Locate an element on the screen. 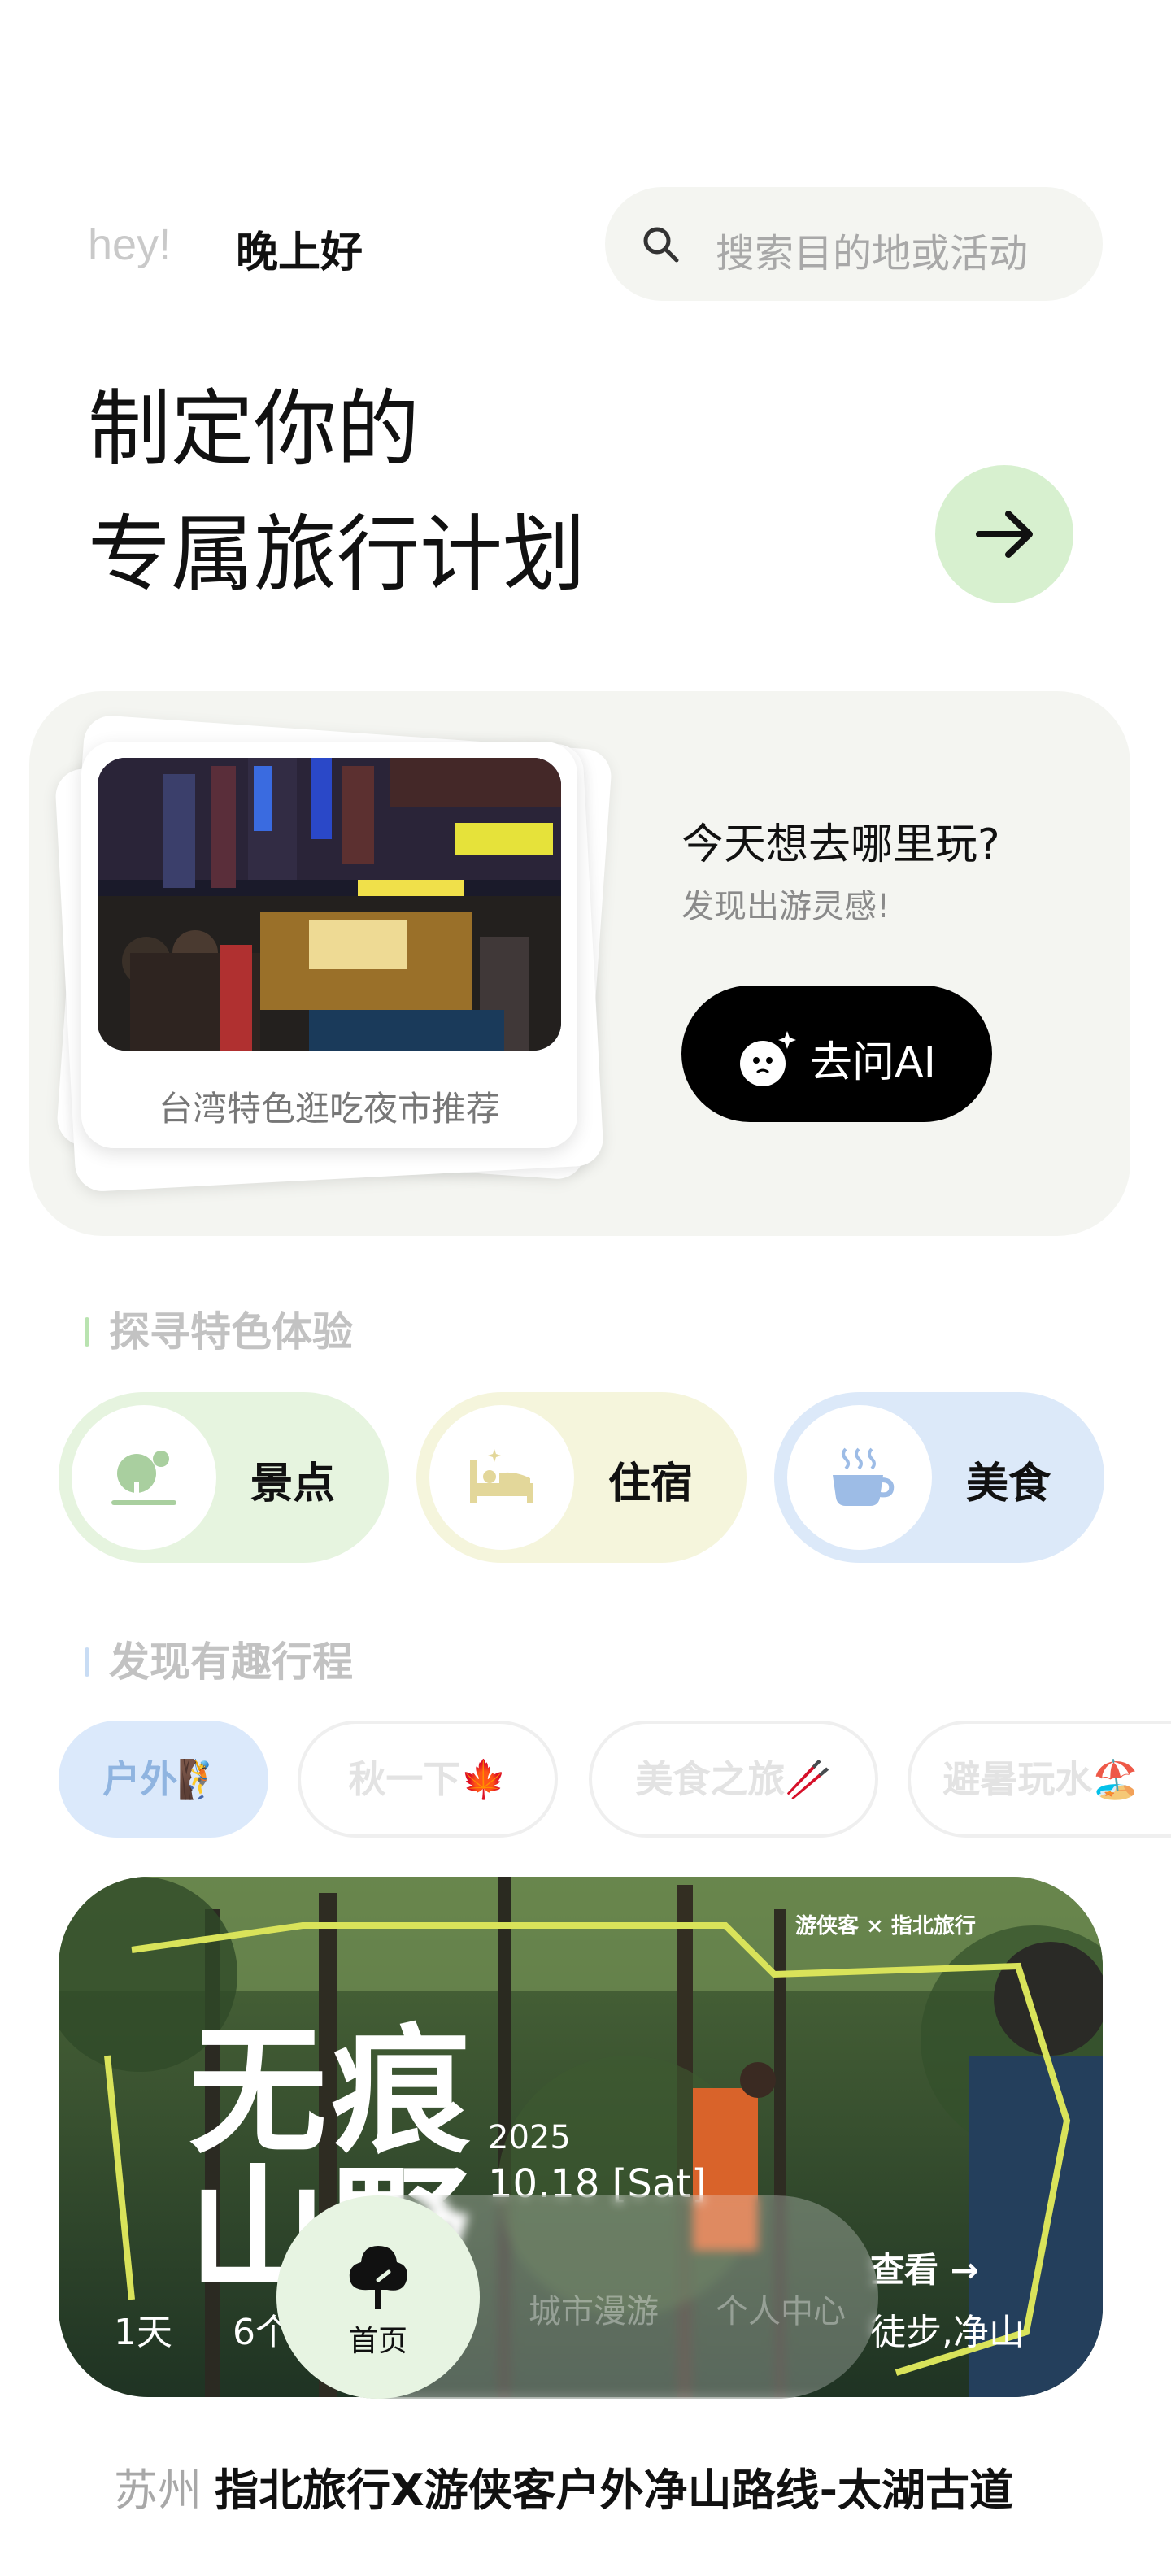 This screenshot has height=2576, width=1171. night-market-image is located at coordinates (329, 905).